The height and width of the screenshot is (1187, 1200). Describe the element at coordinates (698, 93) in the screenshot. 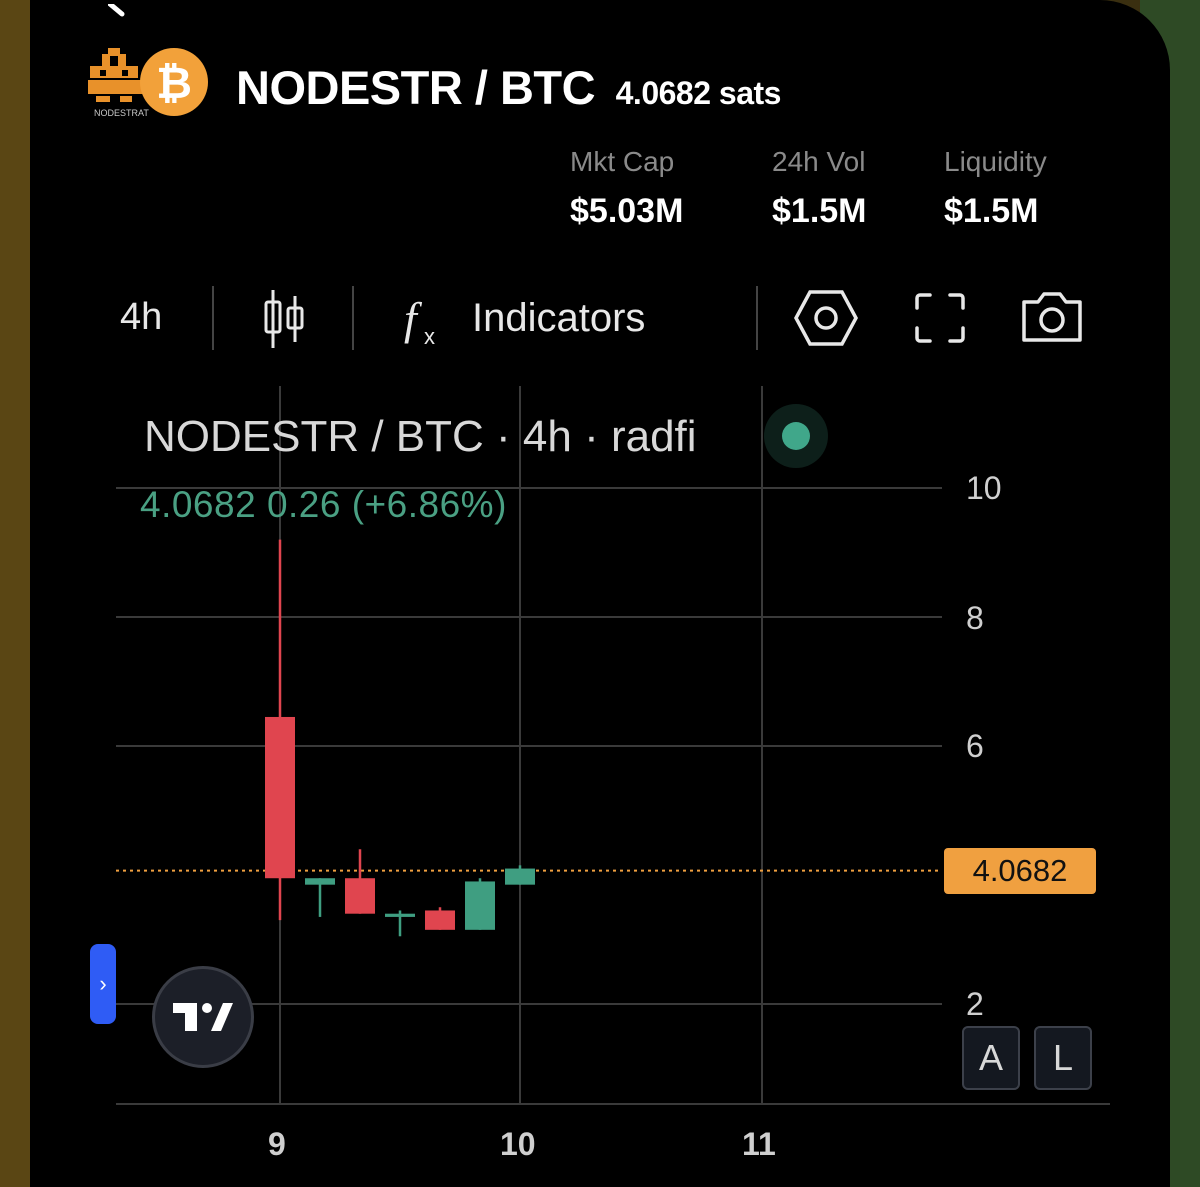

I see `pair-price: 4.0682 sats` at that location.